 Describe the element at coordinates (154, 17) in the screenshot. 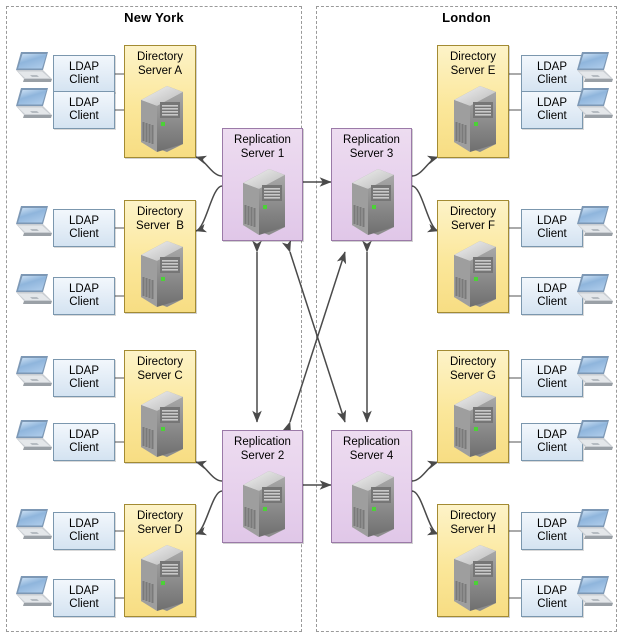

I see `region-title-new-york: New York` at that location.